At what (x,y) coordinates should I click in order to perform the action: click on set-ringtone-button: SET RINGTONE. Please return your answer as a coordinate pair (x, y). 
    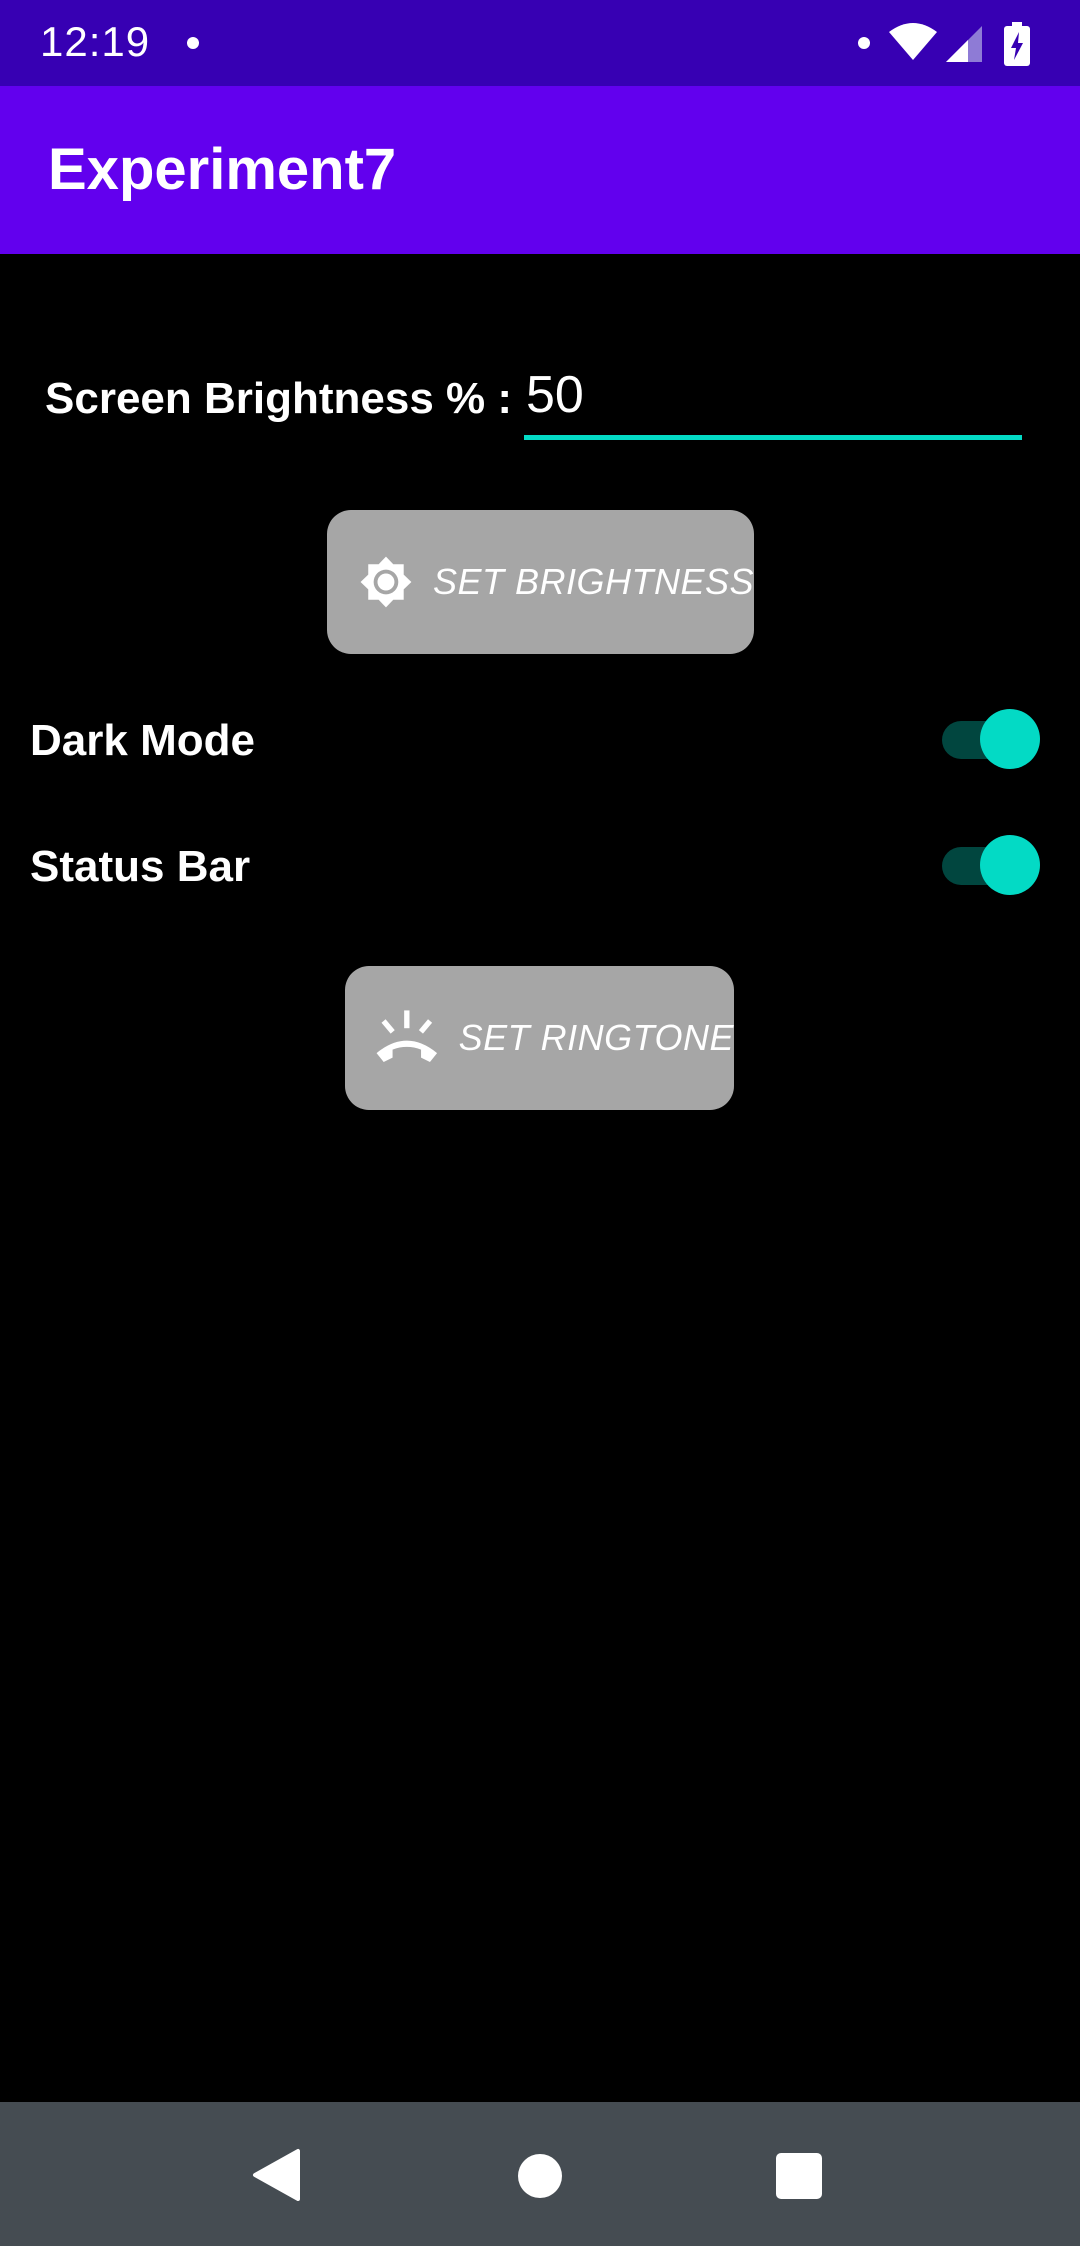
    Looking at the image, I should click on (539, 1038).